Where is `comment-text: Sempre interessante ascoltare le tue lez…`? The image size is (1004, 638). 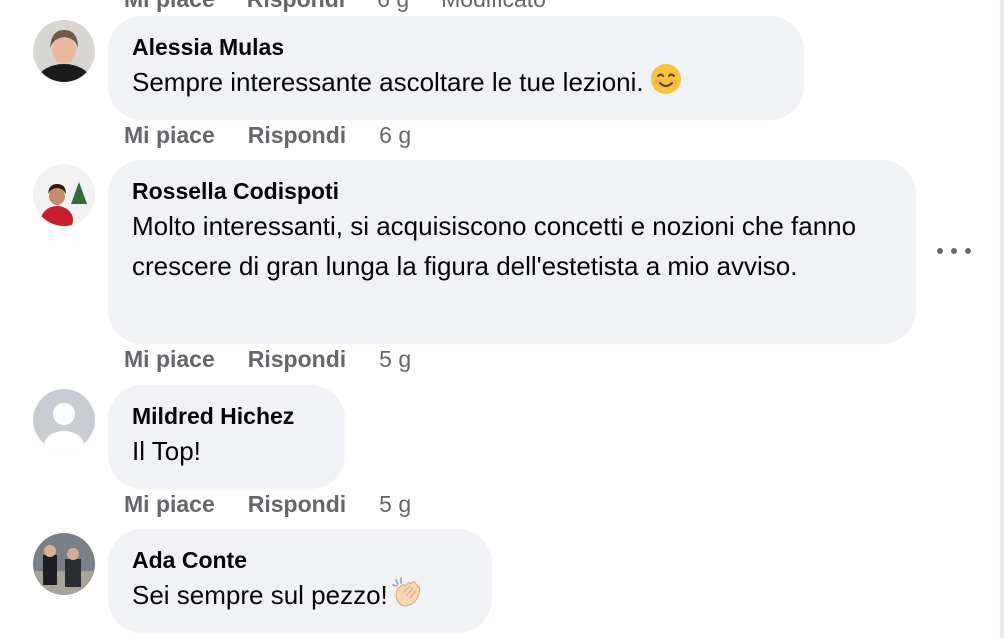
comment-text: Sempre interessante ascoltare le tue lez… is located at coordinates (456, 84).